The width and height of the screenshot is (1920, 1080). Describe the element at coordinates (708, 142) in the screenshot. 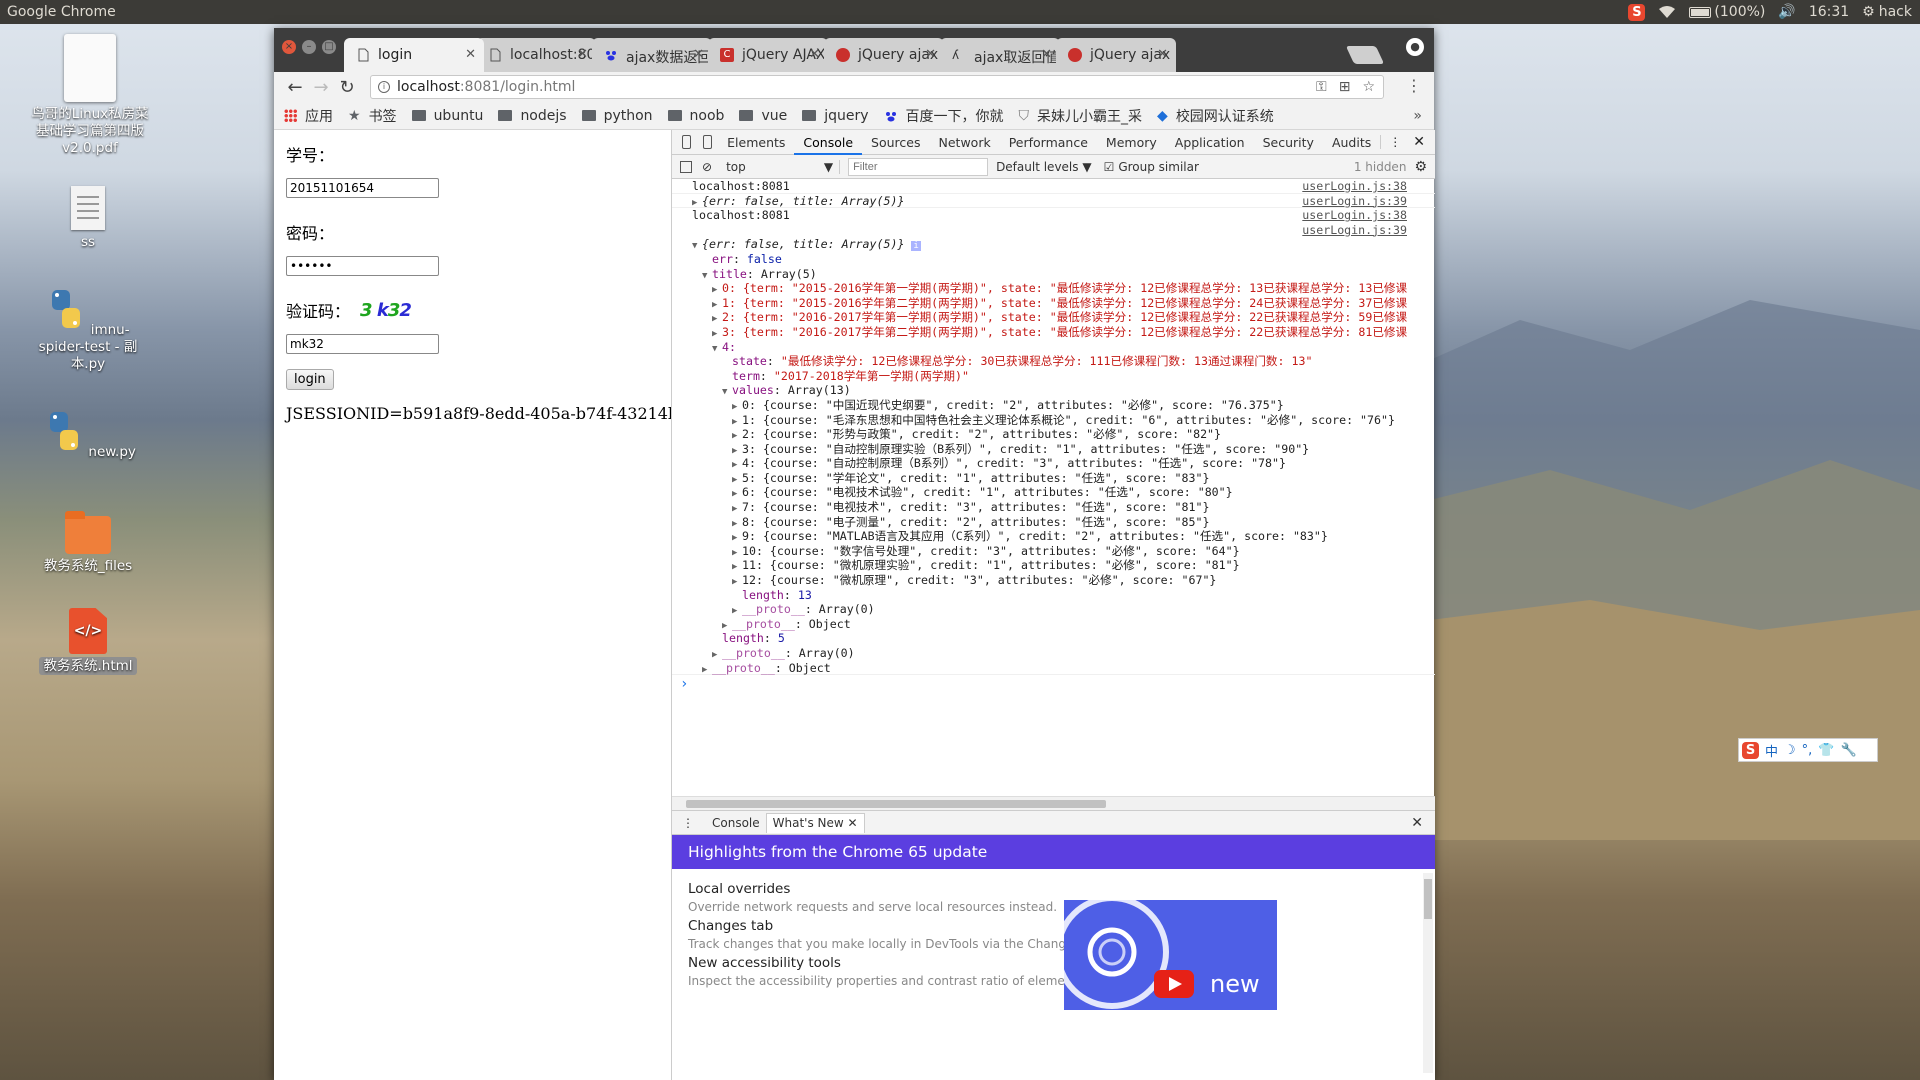

I see `device-toolbar-icon` at that location.